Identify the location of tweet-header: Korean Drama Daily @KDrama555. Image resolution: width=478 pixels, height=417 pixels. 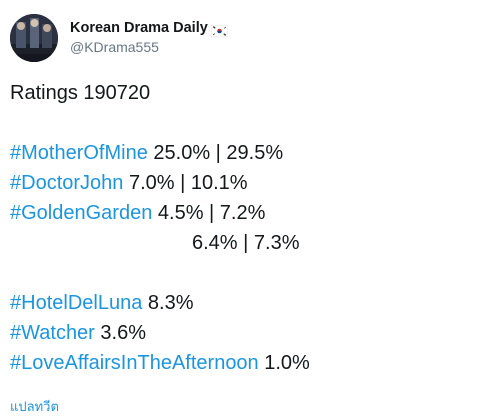
(119, 38).